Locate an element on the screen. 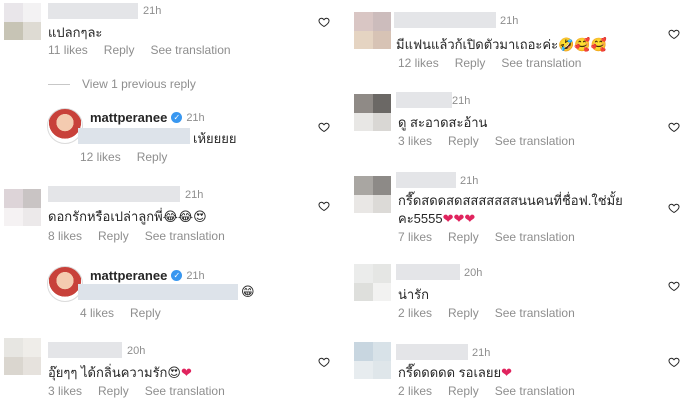 Image resolution: width=700 pixels, height=402 pixels. view-previous-replies: View 1 previous reply is located at coordinates (122, 84).